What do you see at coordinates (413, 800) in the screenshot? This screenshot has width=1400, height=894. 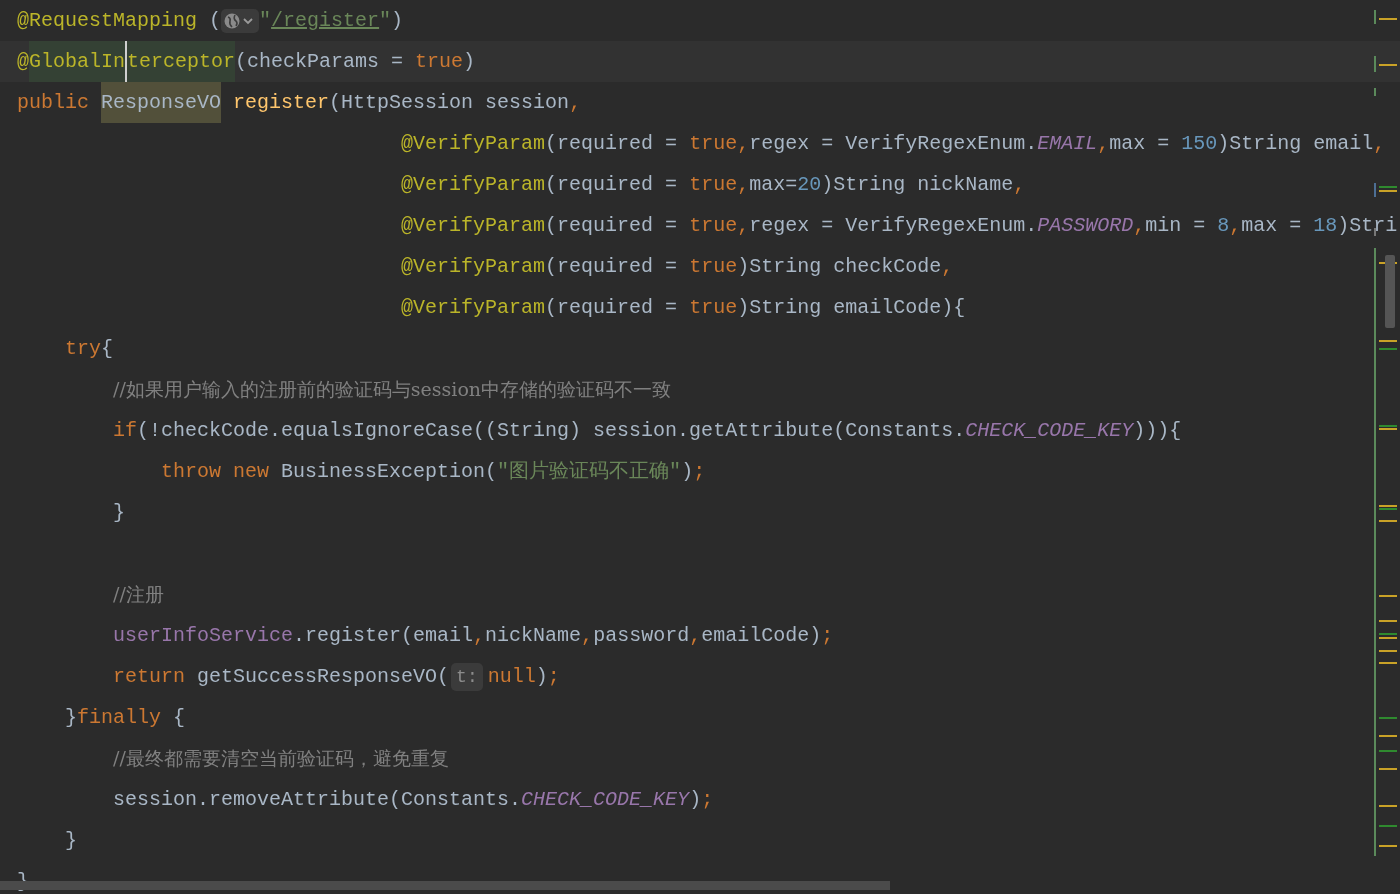 I see `code-text: session.removeAttribute(Constants.CHECK_CODE_KEY);` at bounding box center [413, 800].